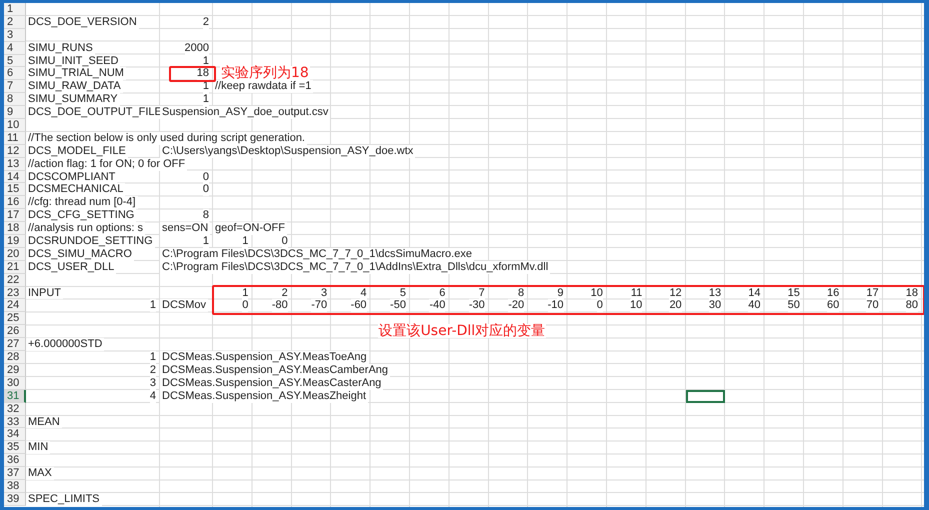 The image size is (929, 510). I want to click on table-cell: 60, so click(833, 305).